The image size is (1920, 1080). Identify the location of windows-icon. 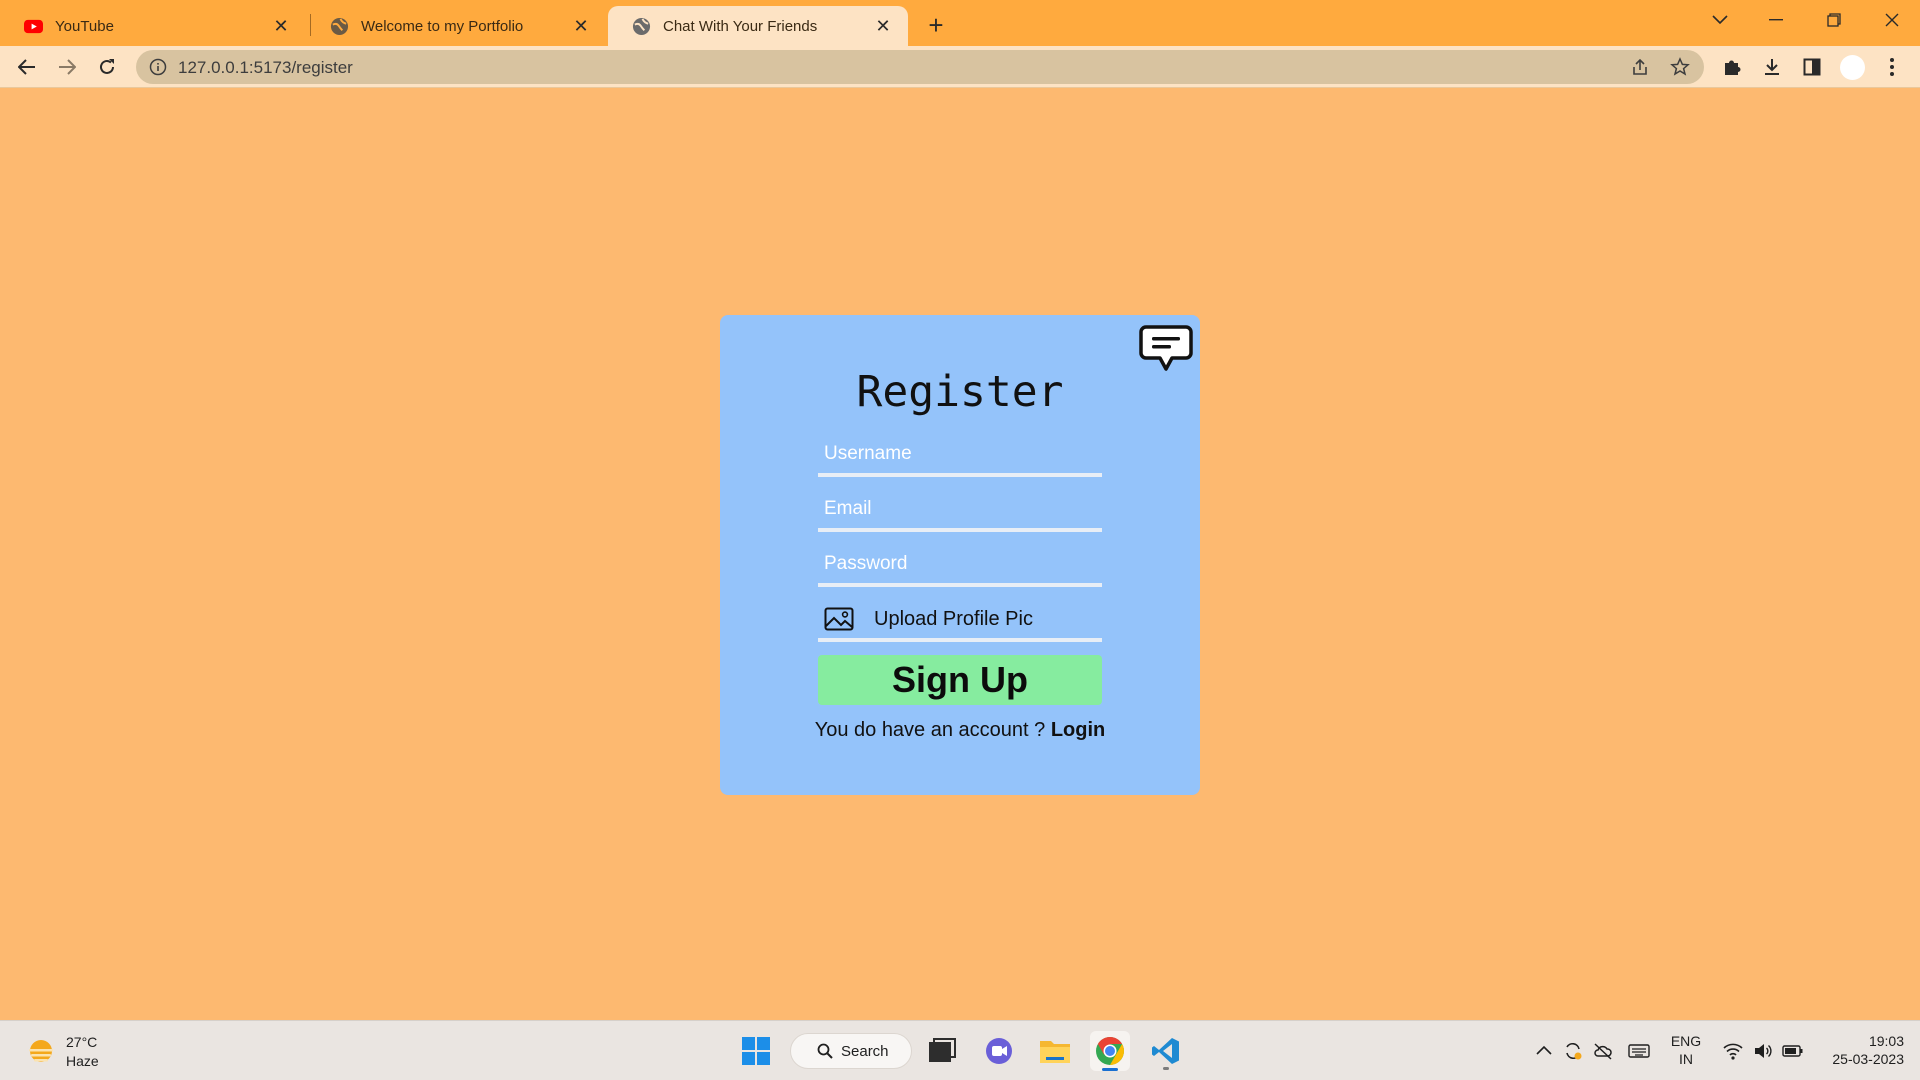
(756, 1051).